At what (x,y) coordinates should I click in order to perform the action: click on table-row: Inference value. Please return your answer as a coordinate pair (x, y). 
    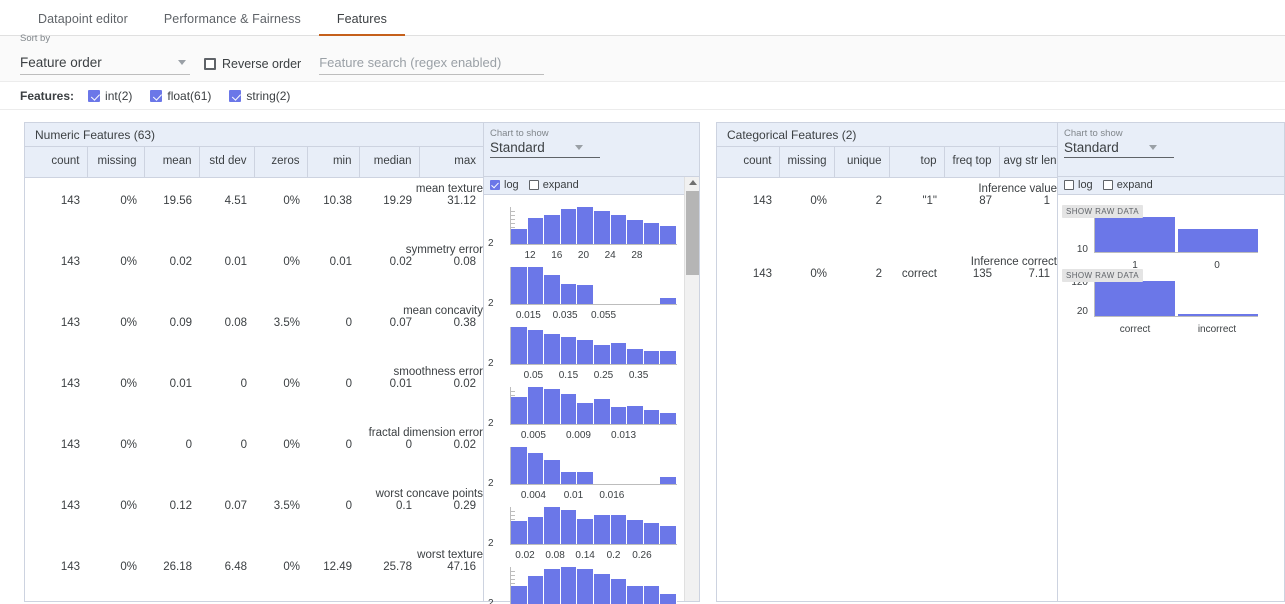
    Looking at the image, I should click on (887, 186).